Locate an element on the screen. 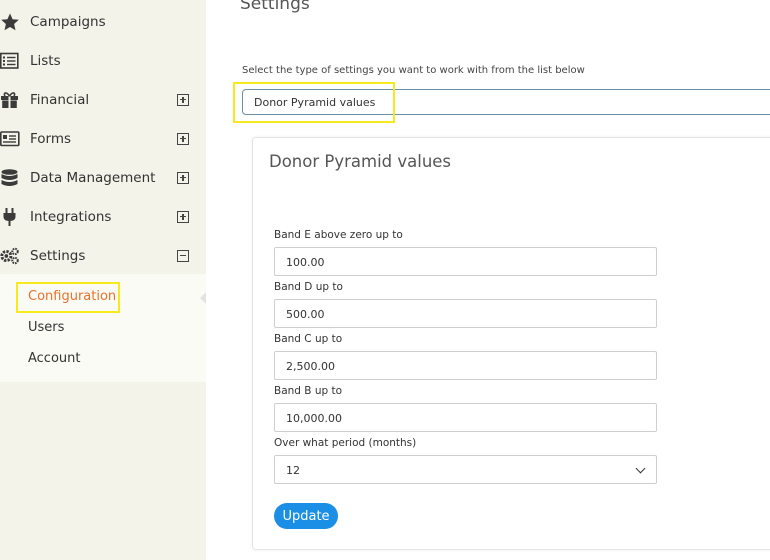 Image resolution: width=770 pixels, height=560 pixels. sidebar-item-settings: Settings is located at coordinates (103, 255).